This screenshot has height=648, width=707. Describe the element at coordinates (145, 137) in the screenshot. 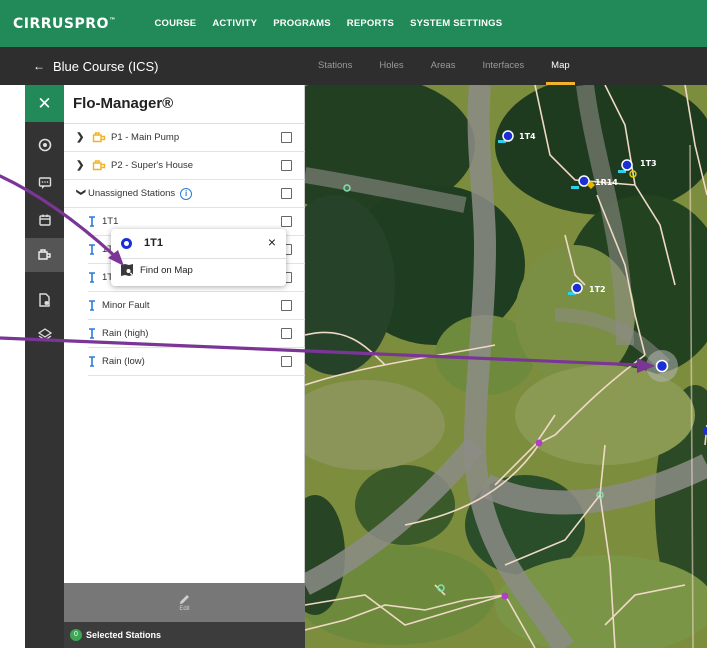

I see `pump-label: P1 - Main Pump` at that location.